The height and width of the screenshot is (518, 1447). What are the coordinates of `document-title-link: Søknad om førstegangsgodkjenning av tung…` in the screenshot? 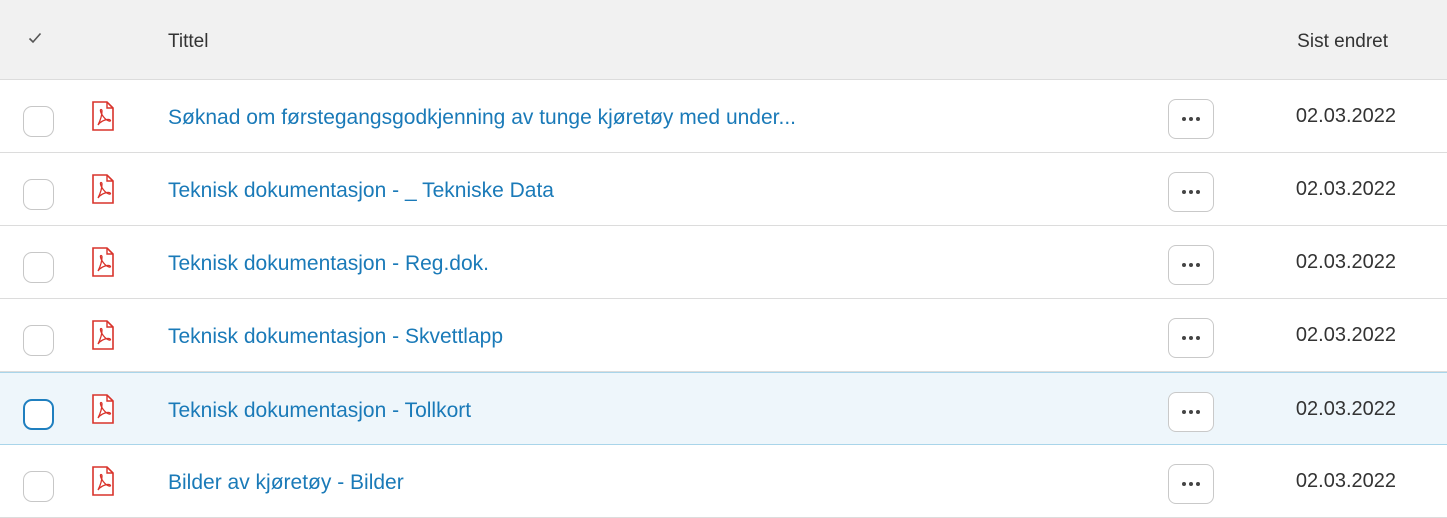 It's located at (482, 118).